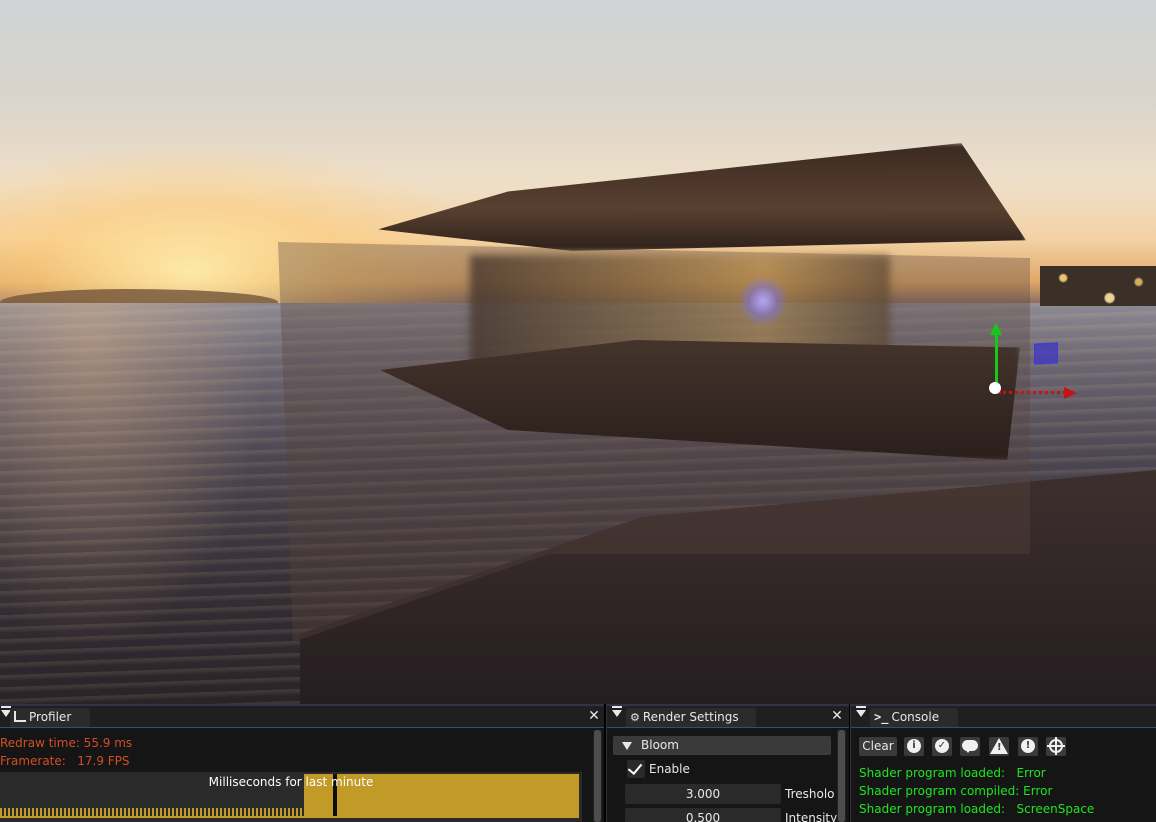 This screenshot has height=822, width=1156. I want to click on message-icon, so click(970, 746).